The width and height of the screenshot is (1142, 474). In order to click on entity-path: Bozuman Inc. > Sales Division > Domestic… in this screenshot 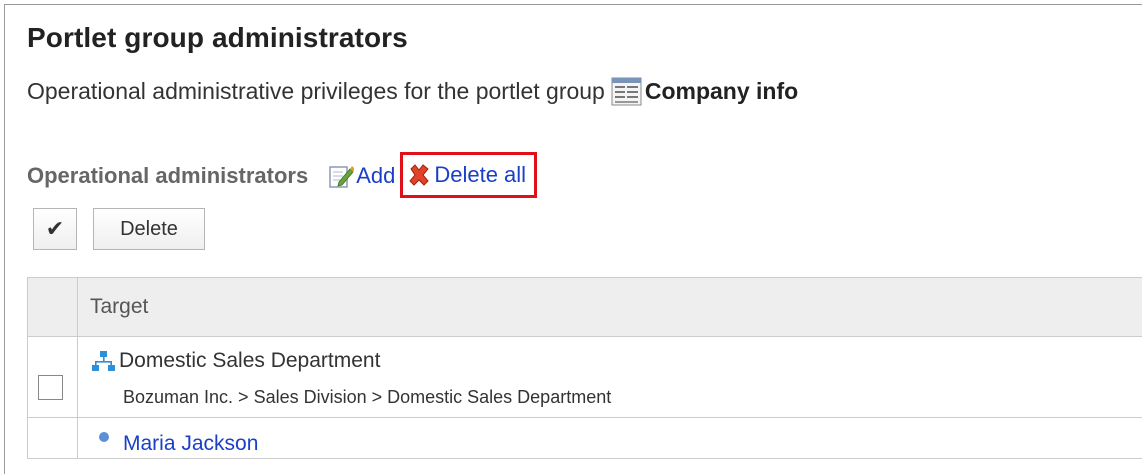, I will do `click(632, 397)`.